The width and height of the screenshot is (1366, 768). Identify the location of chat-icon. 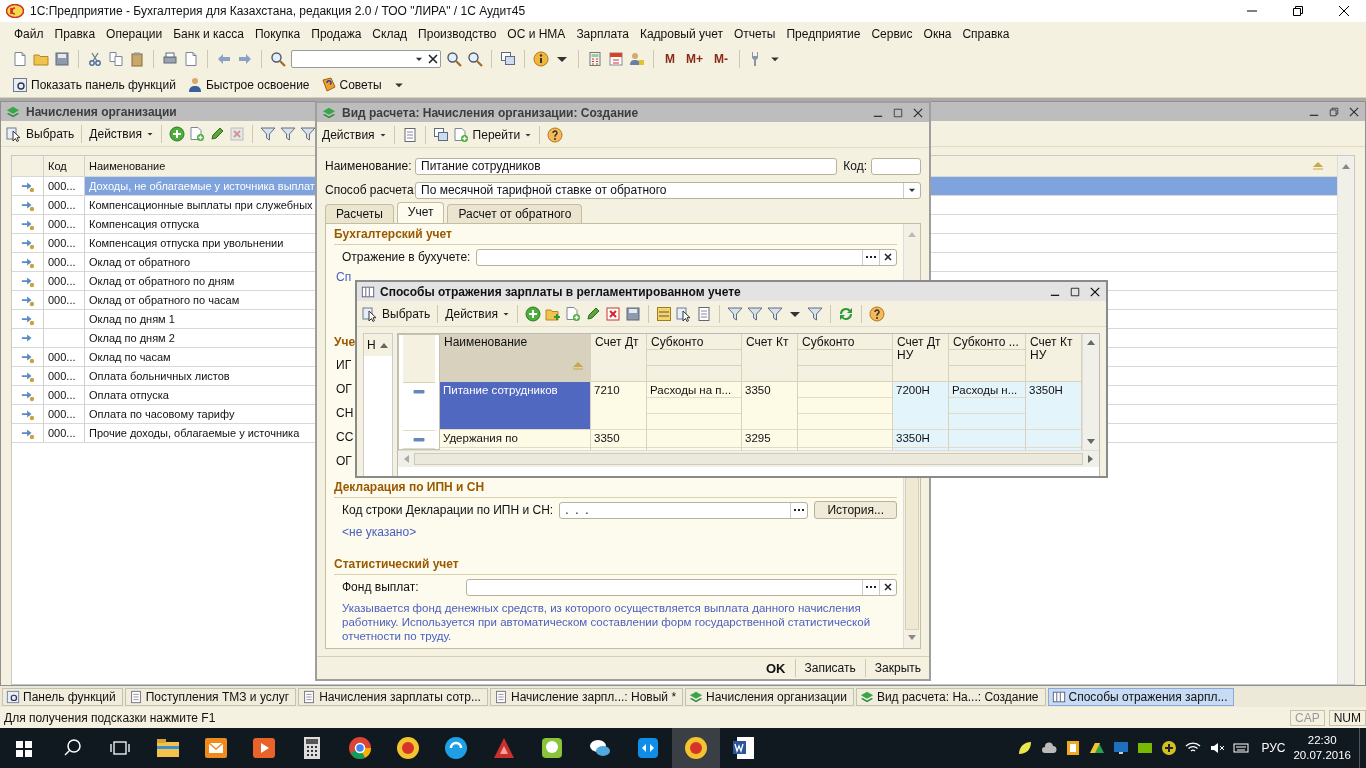
(456, 748).